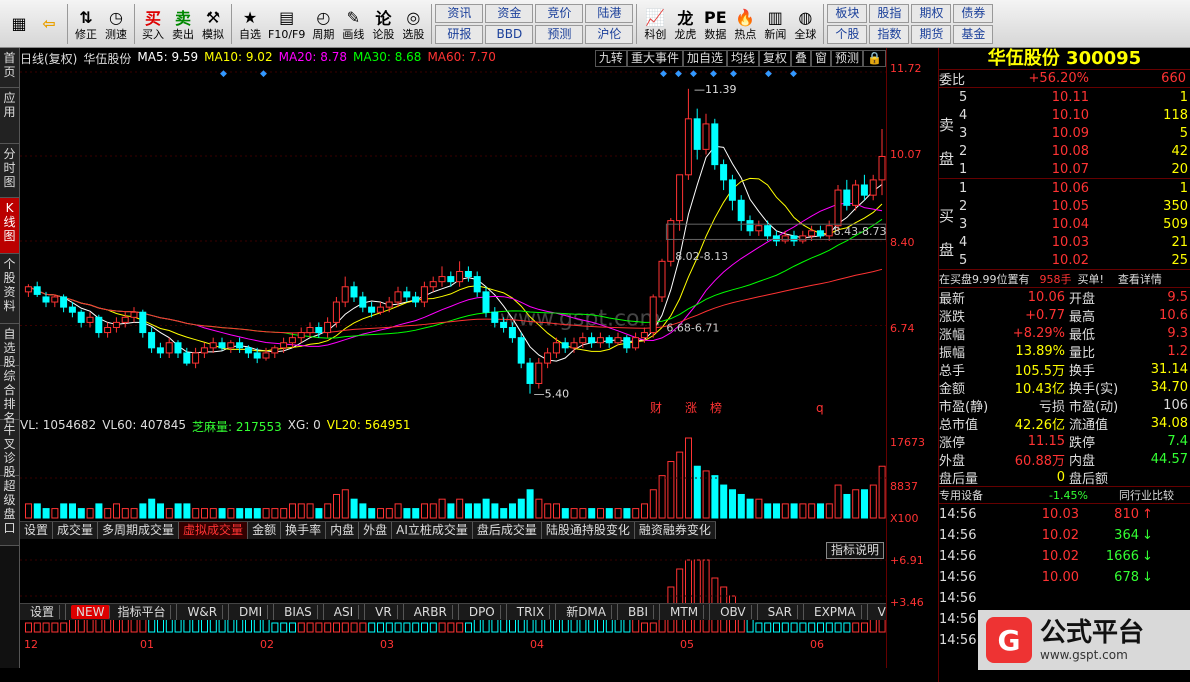  I want to click on toolbar-grid-item: 债券, so click(973, 13).